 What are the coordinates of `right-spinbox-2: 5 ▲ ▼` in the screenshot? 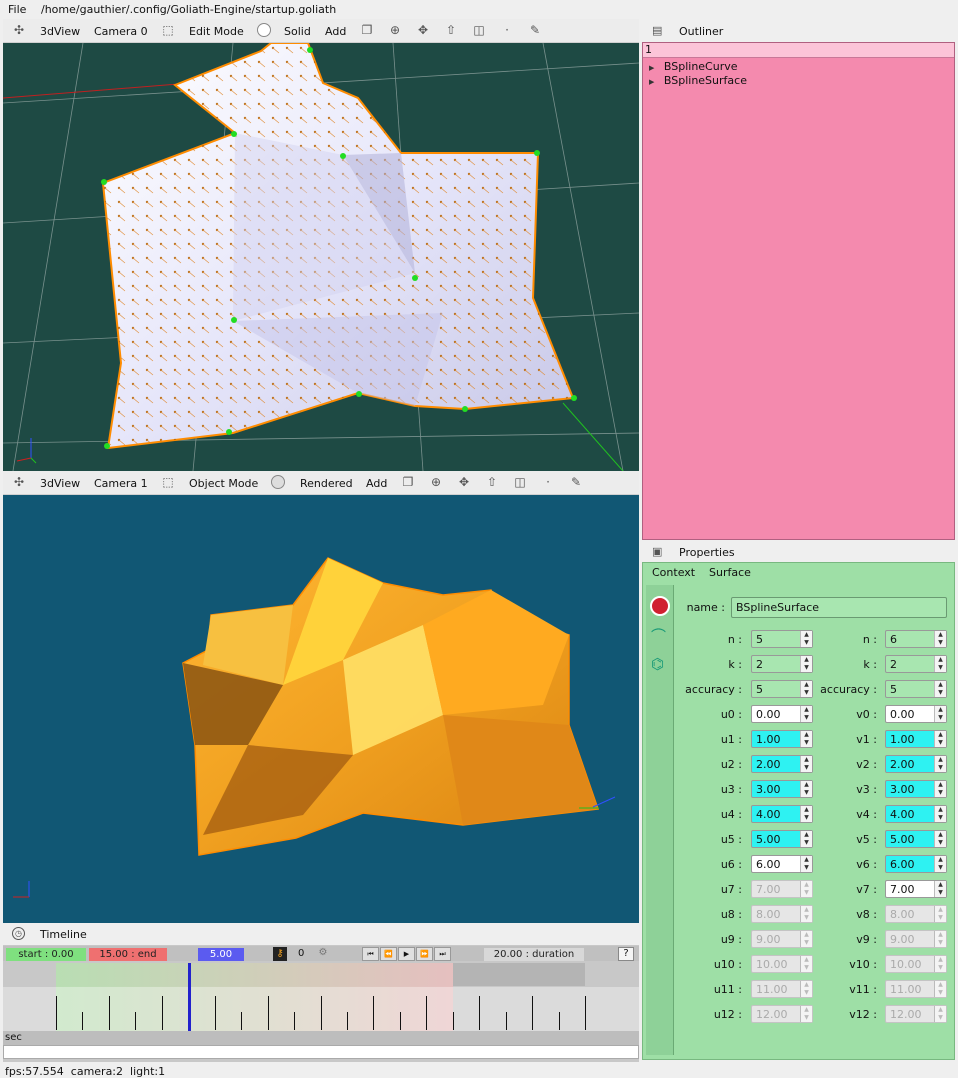 It's located at (916, 689).